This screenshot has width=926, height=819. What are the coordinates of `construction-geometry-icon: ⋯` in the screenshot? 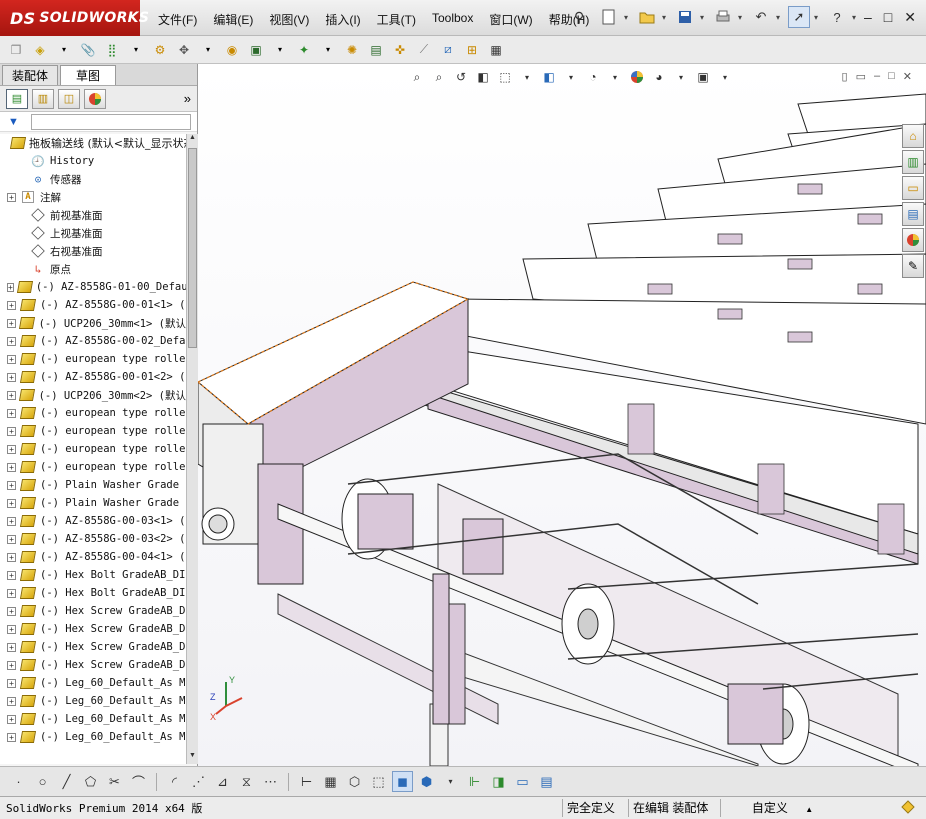 It's located at (270, 781).